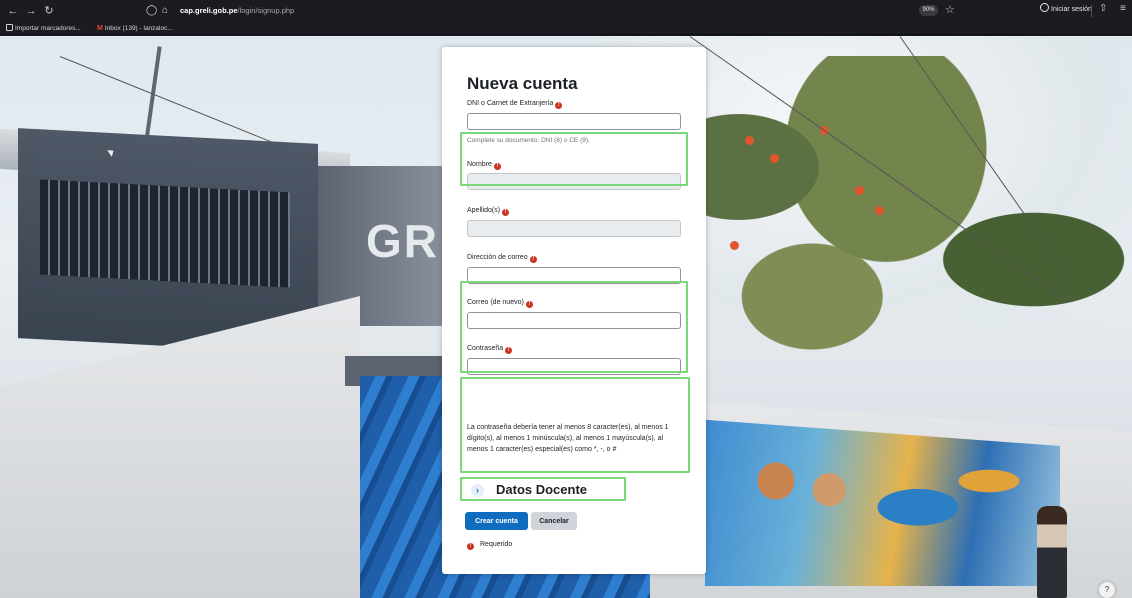  I want to click on url-text: cap.greli.gob.pe/login/signup.php, so click(237, 11).